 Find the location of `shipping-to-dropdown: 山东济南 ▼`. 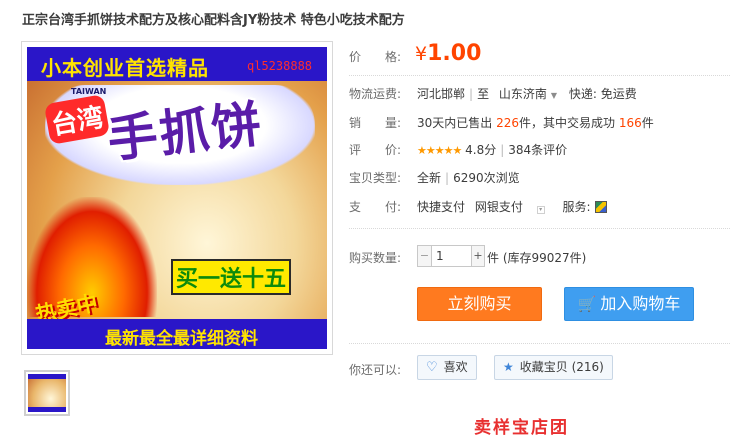

shipping-to-dropdown: 山东济南 ▼ is located at coordinates (528, 94).